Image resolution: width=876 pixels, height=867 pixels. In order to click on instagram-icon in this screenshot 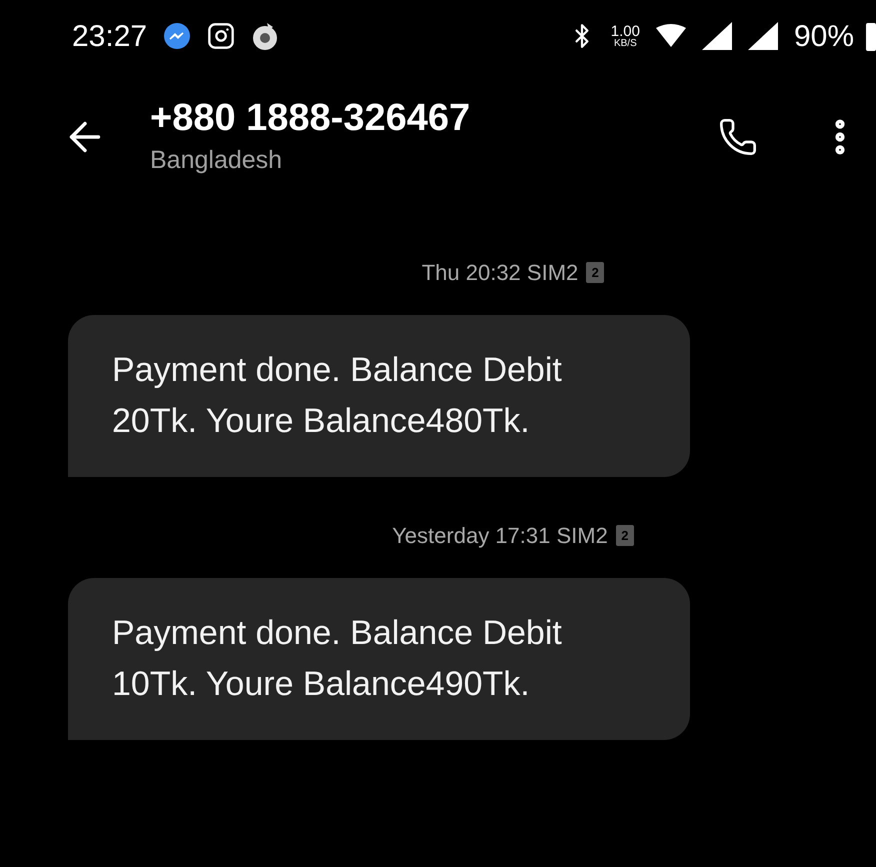, I will do `click(221, 36)`.